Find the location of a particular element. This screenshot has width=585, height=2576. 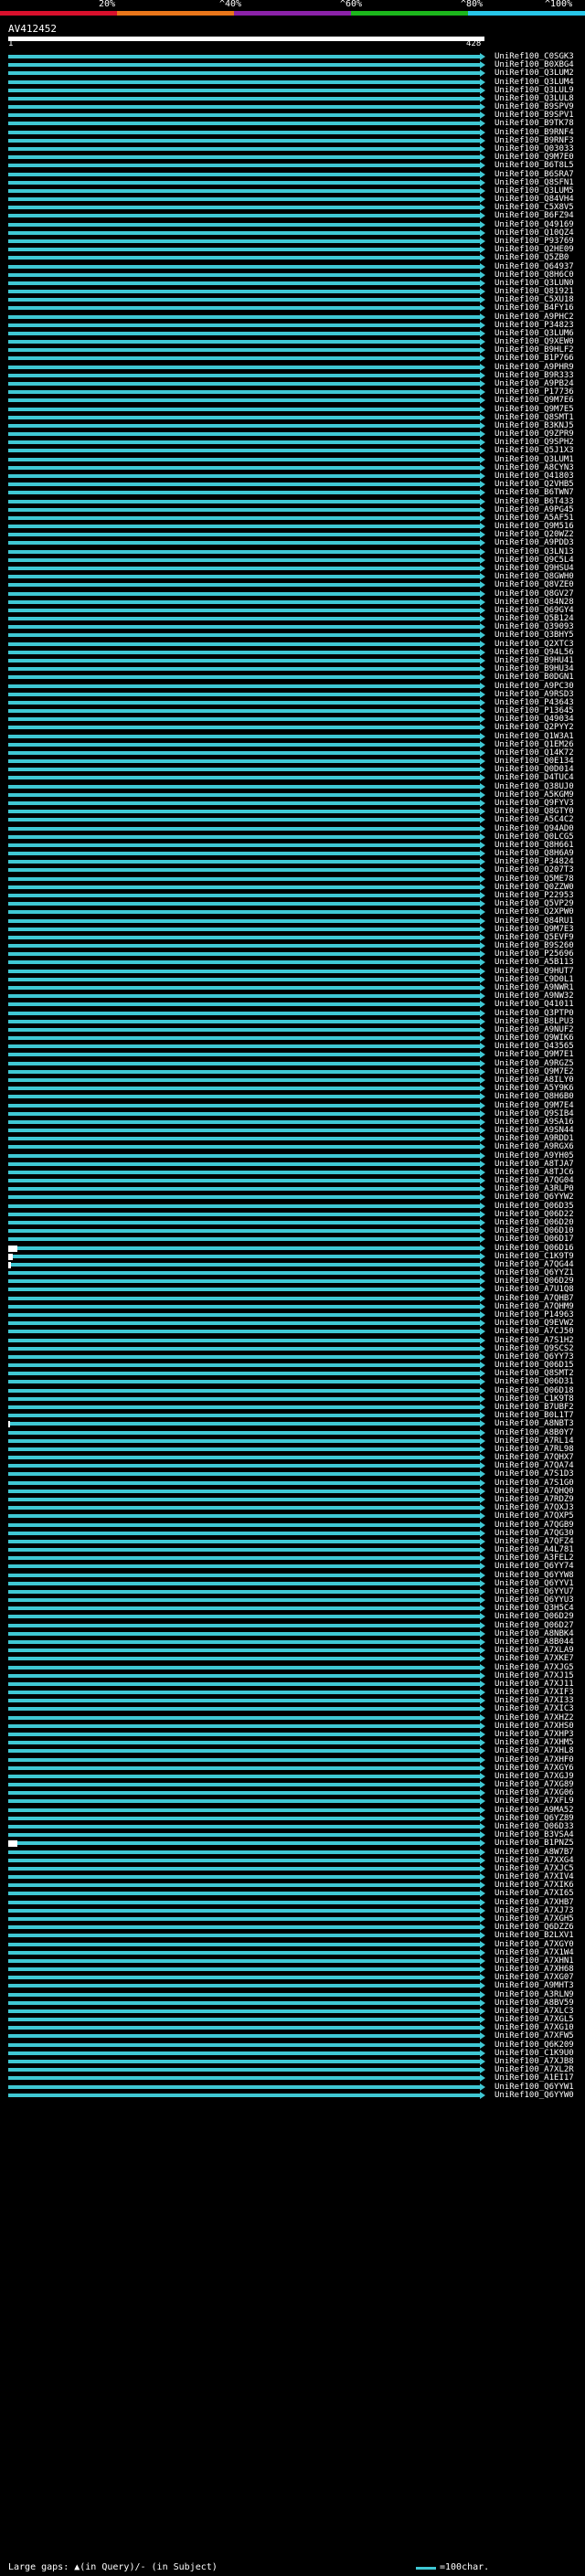

hit-id-link: UniRef100_Q8VZE0 is located at coordinates (535, 585).